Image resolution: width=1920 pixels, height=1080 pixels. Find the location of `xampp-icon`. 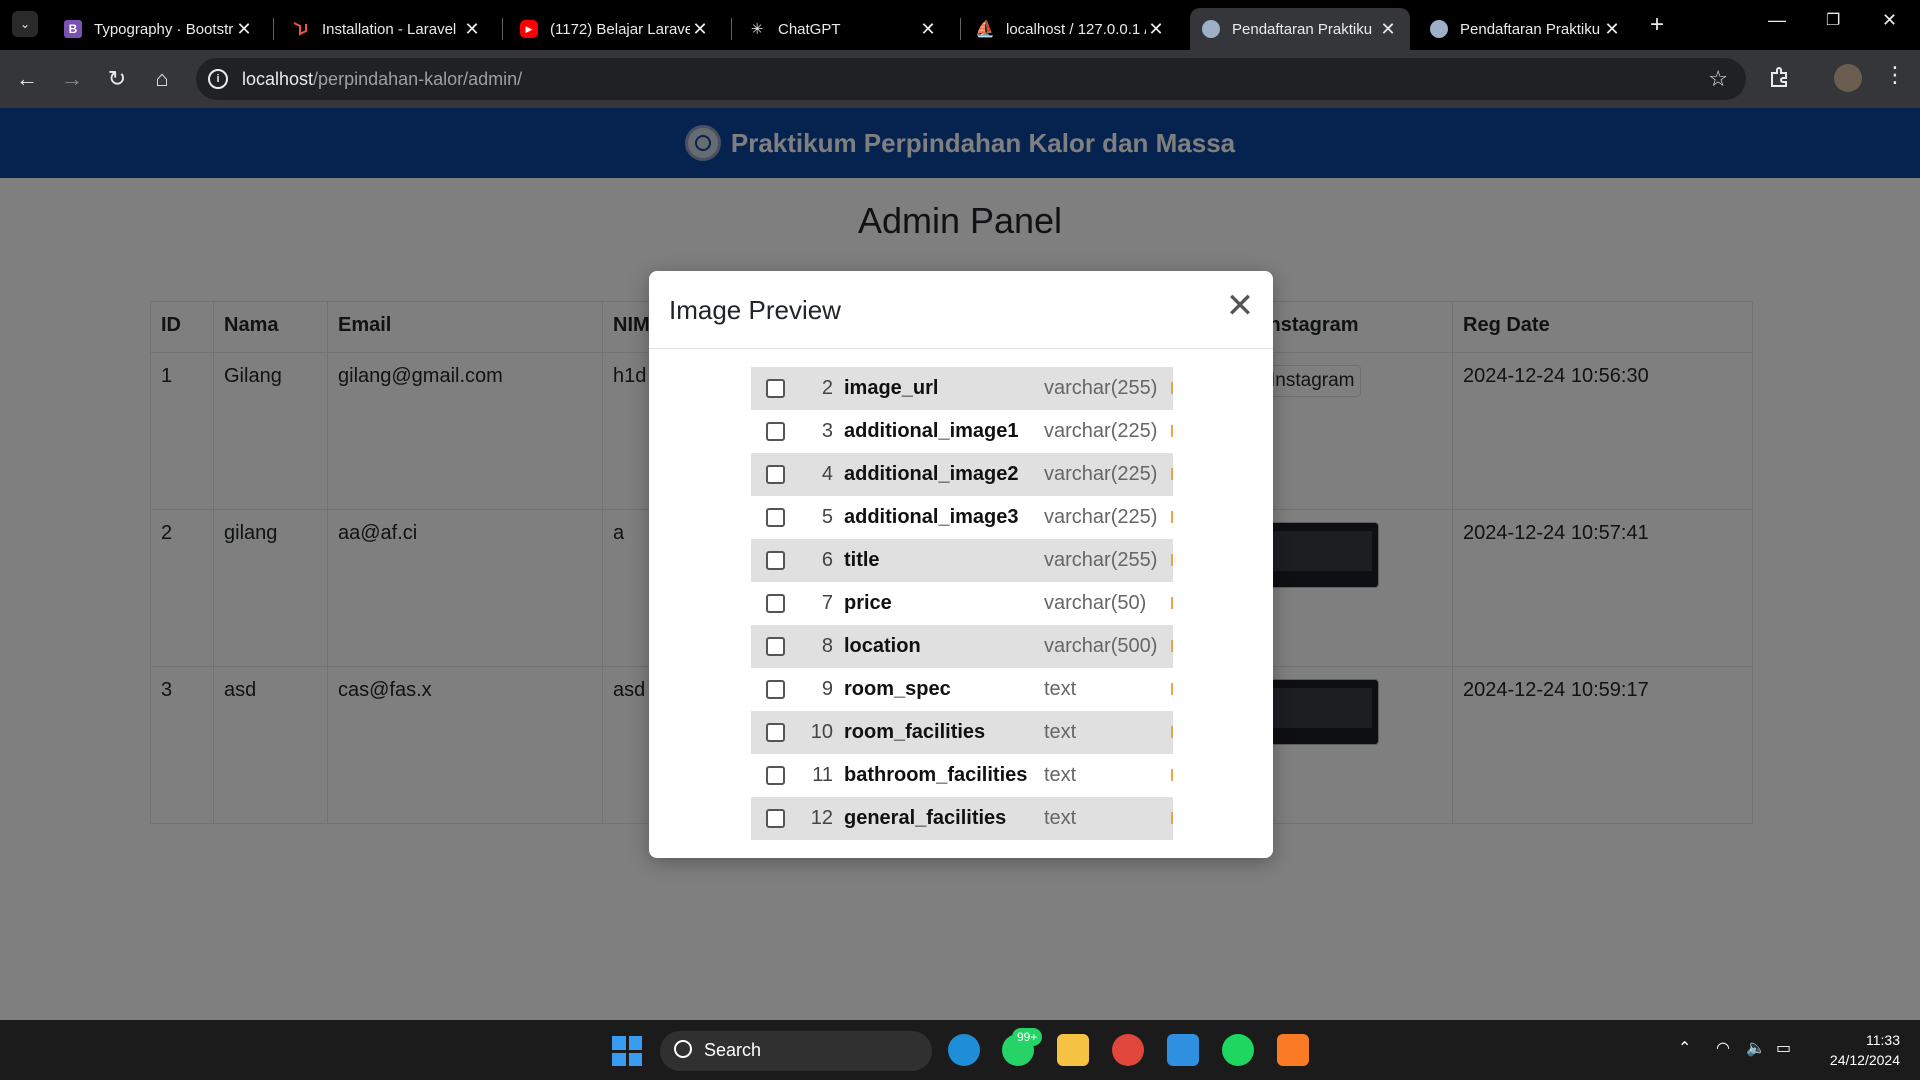

xampp-icon is located at coordinates (1293, 1050).